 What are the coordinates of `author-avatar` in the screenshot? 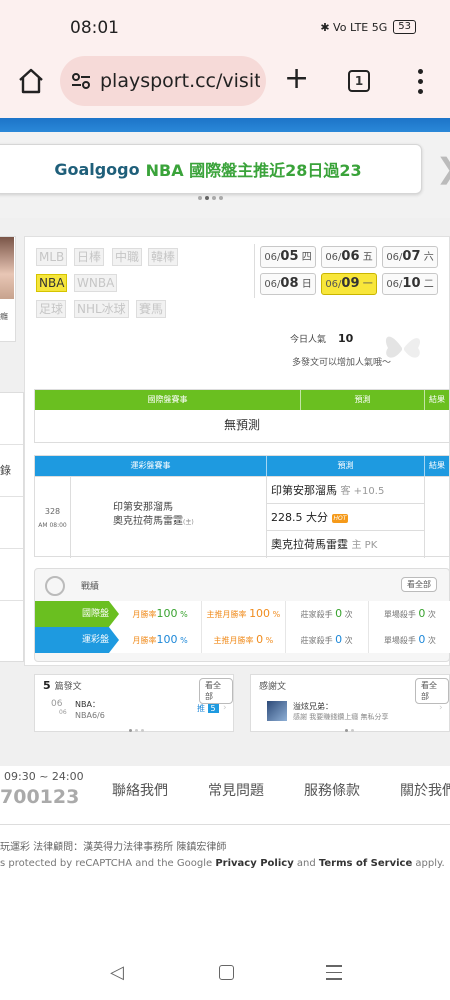 It's located at (277, 711).